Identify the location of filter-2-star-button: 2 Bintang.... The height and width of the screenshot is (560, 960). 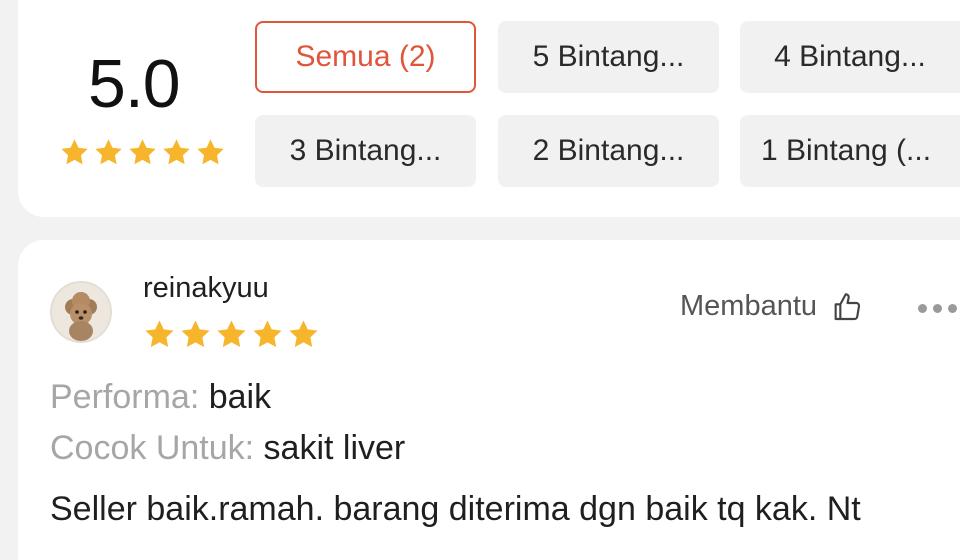
(608, 151).